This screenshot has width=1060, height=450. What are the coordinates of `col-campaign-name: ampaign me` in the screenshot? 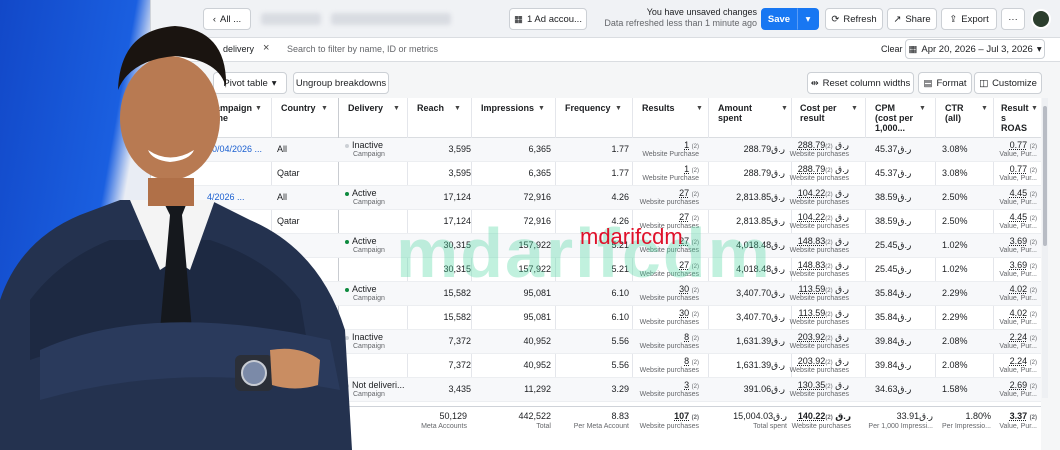 It's located at (233, 113).